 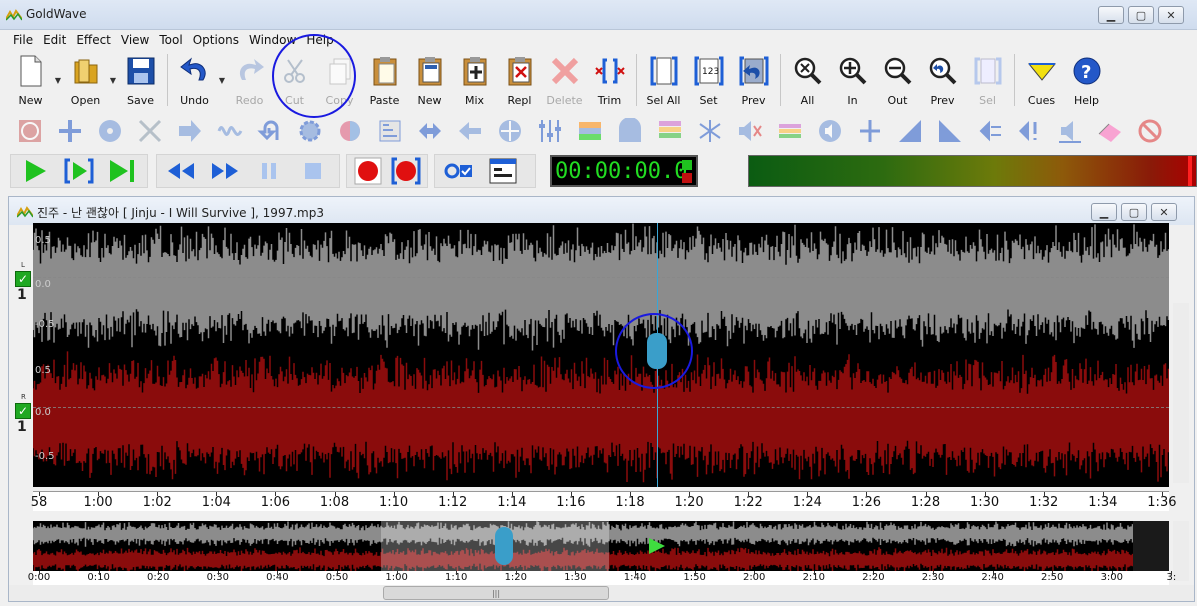 What do you see at coordinates (230, 131) in the screenshot?
I see `wave-icon` at bounding box center [230, 131].